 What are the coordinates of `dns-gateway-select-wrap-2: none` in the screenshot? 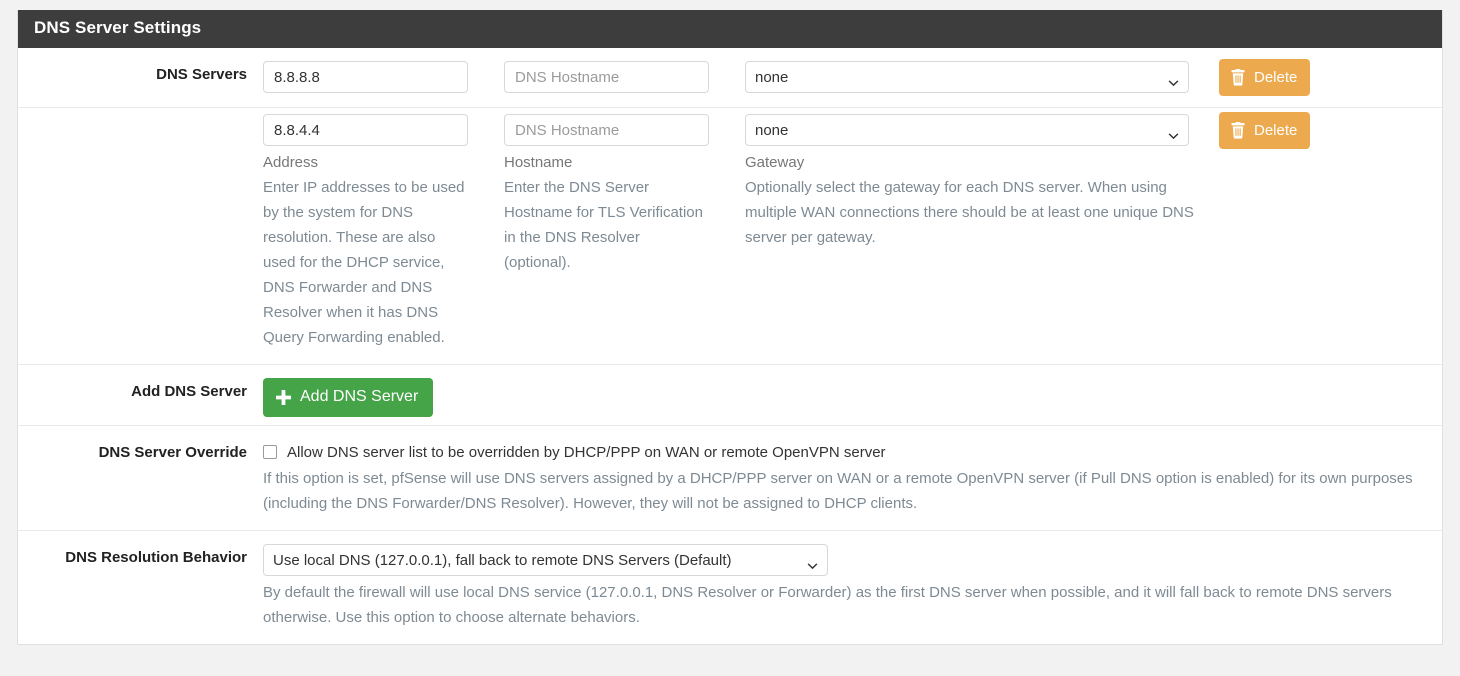 It's located at (967, 130).